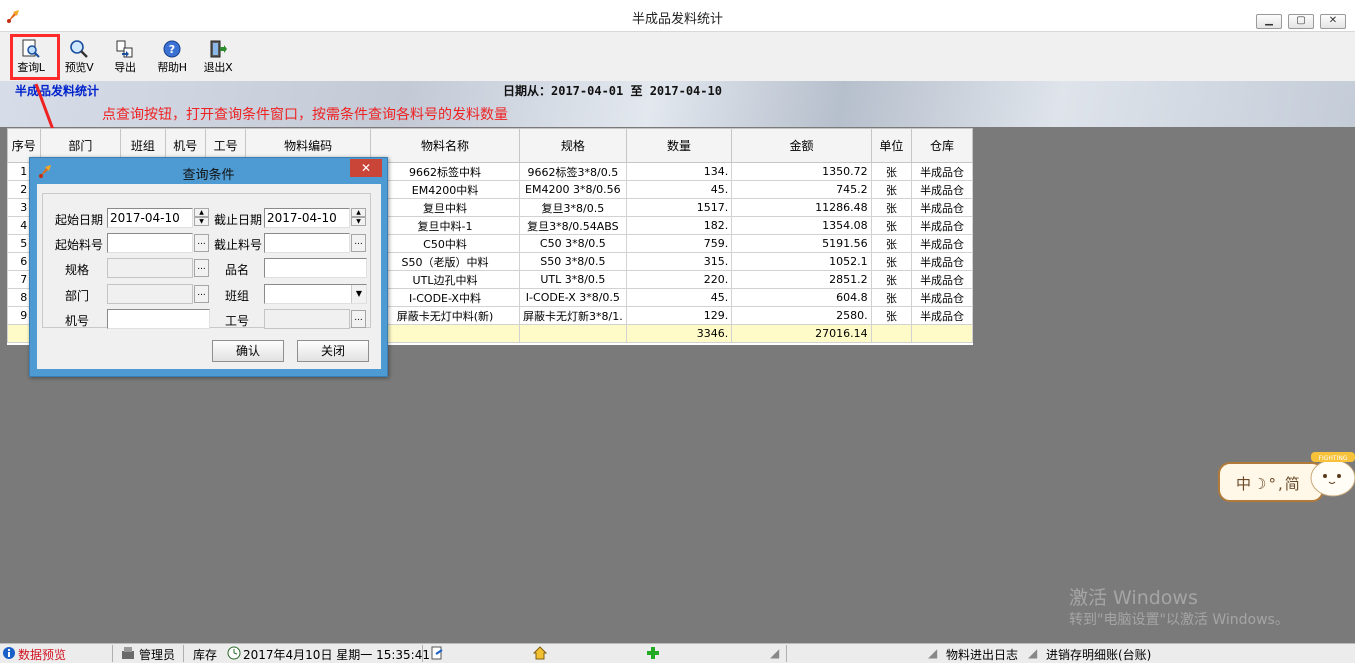 Image resolution: width=1355 pixels, height=663 pixels. What do you see at coordinates (801, 189) in the screenshot?
I see `table-cell: 745.2` at bounding box center [801, 189].